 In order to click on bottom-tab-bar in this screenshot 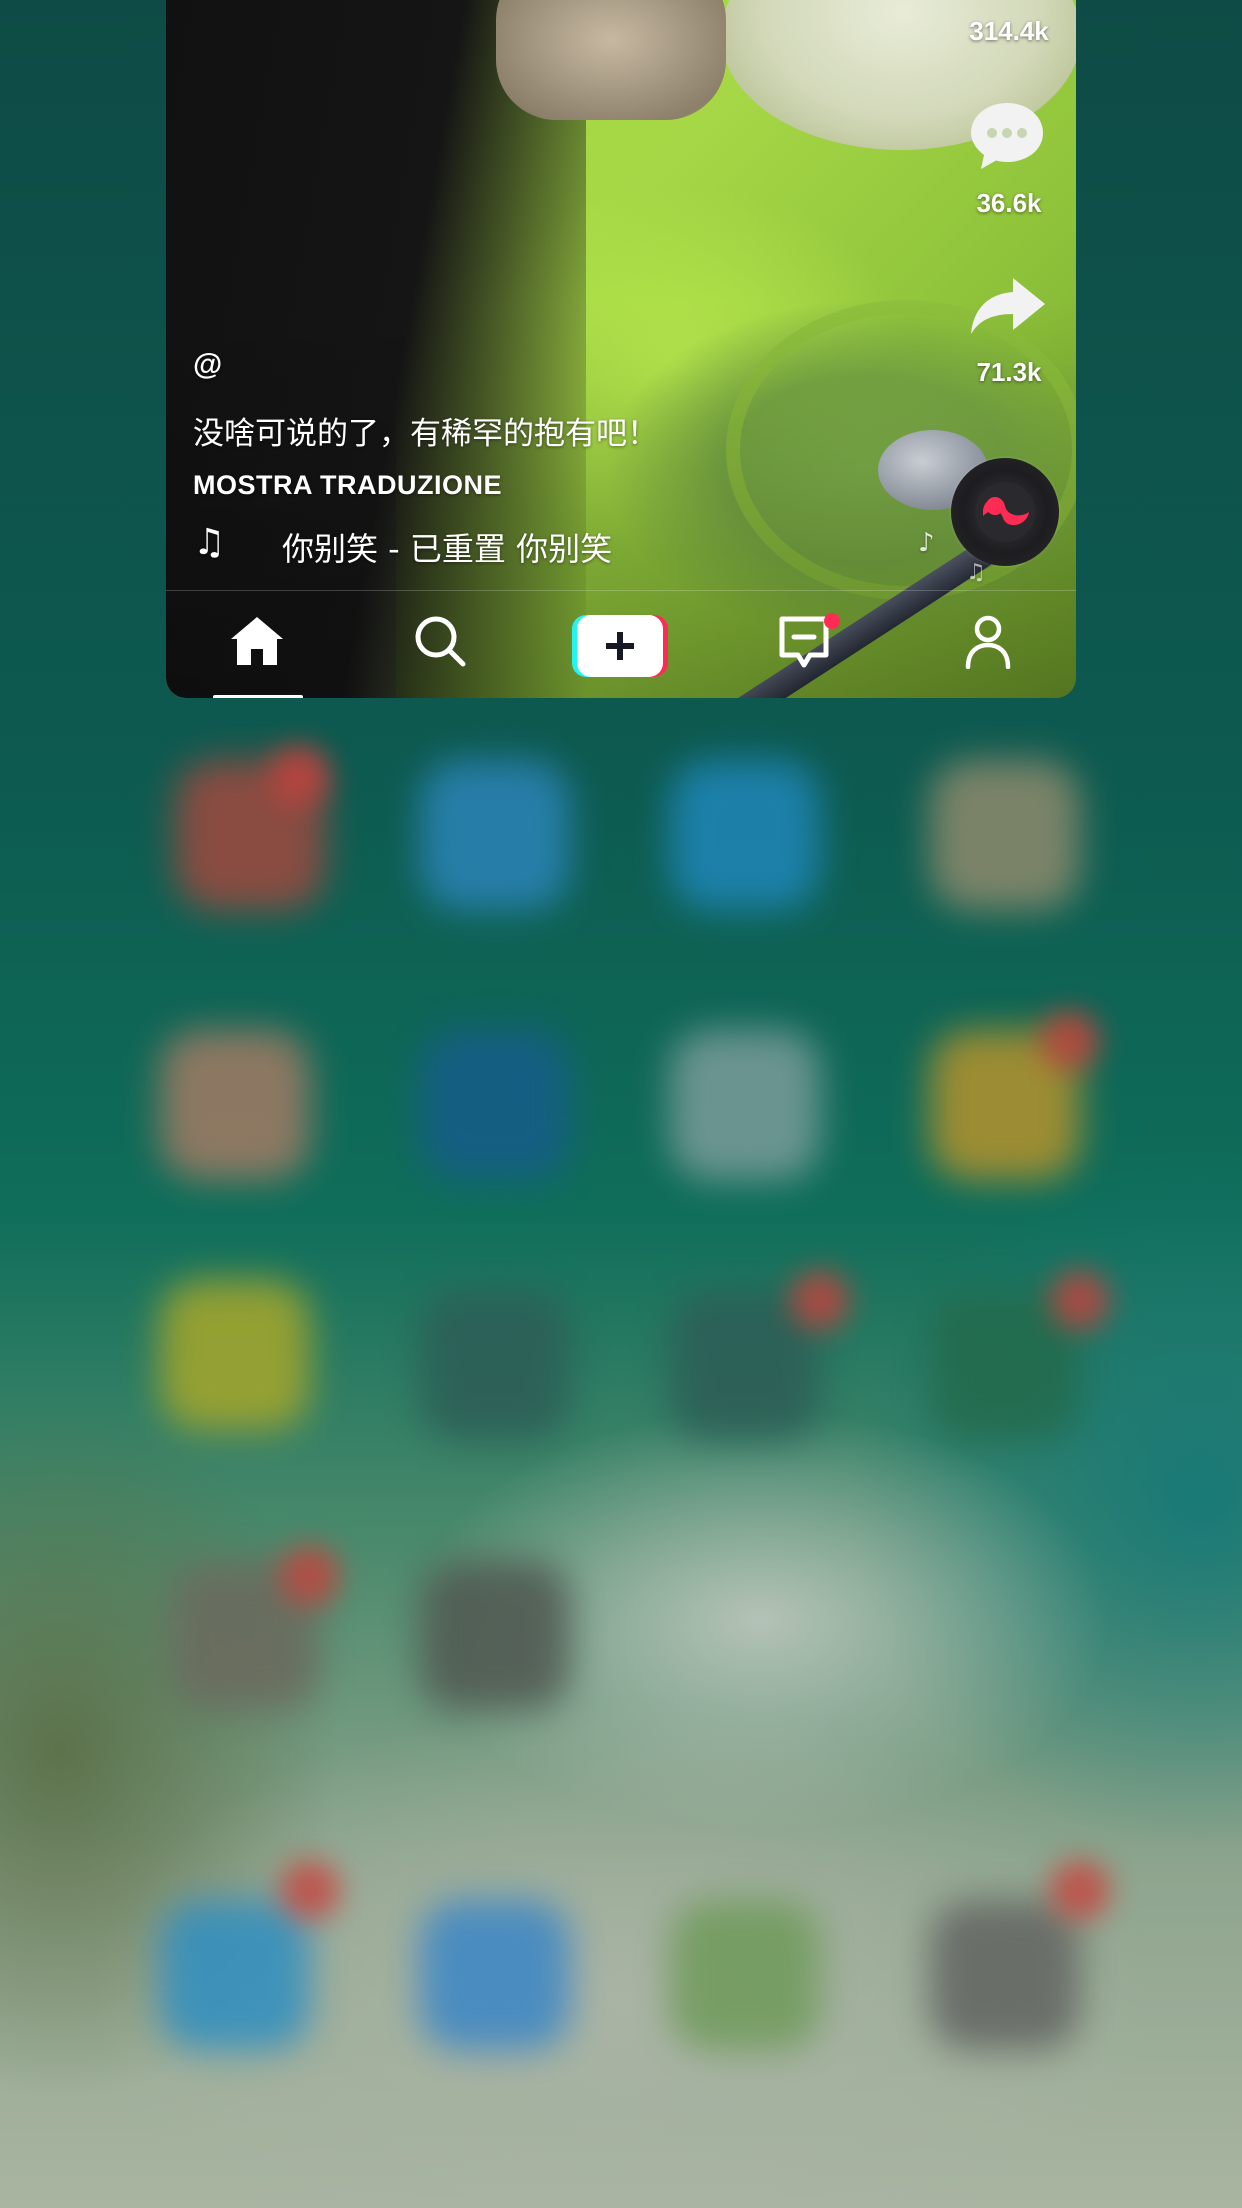, I will do `click(621, 644)`.